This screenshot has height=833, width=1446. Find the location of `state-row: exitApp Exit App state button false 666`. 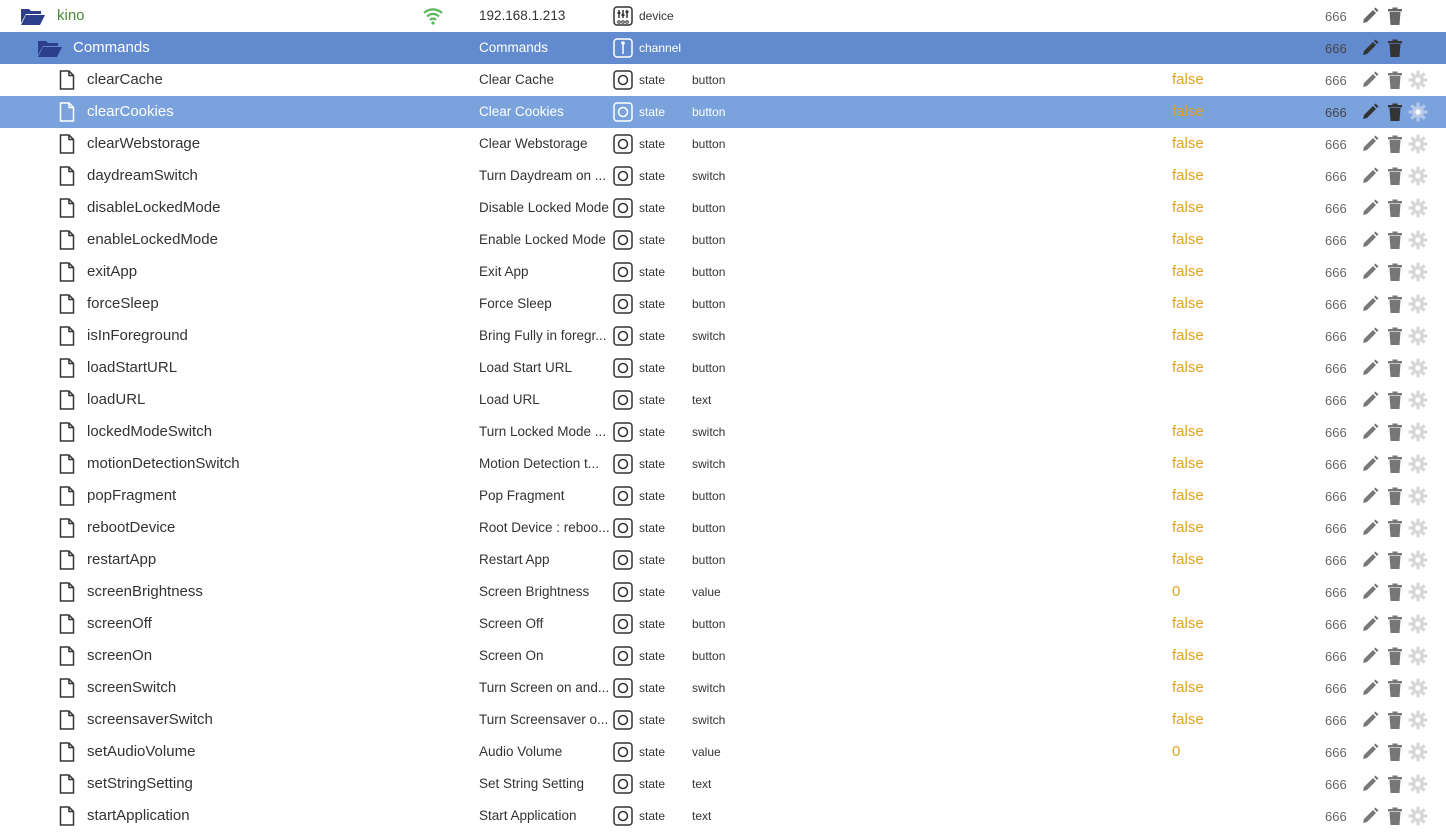

state-row: exitApp Exit App state button false 666 is located at coordinates (723, 272).